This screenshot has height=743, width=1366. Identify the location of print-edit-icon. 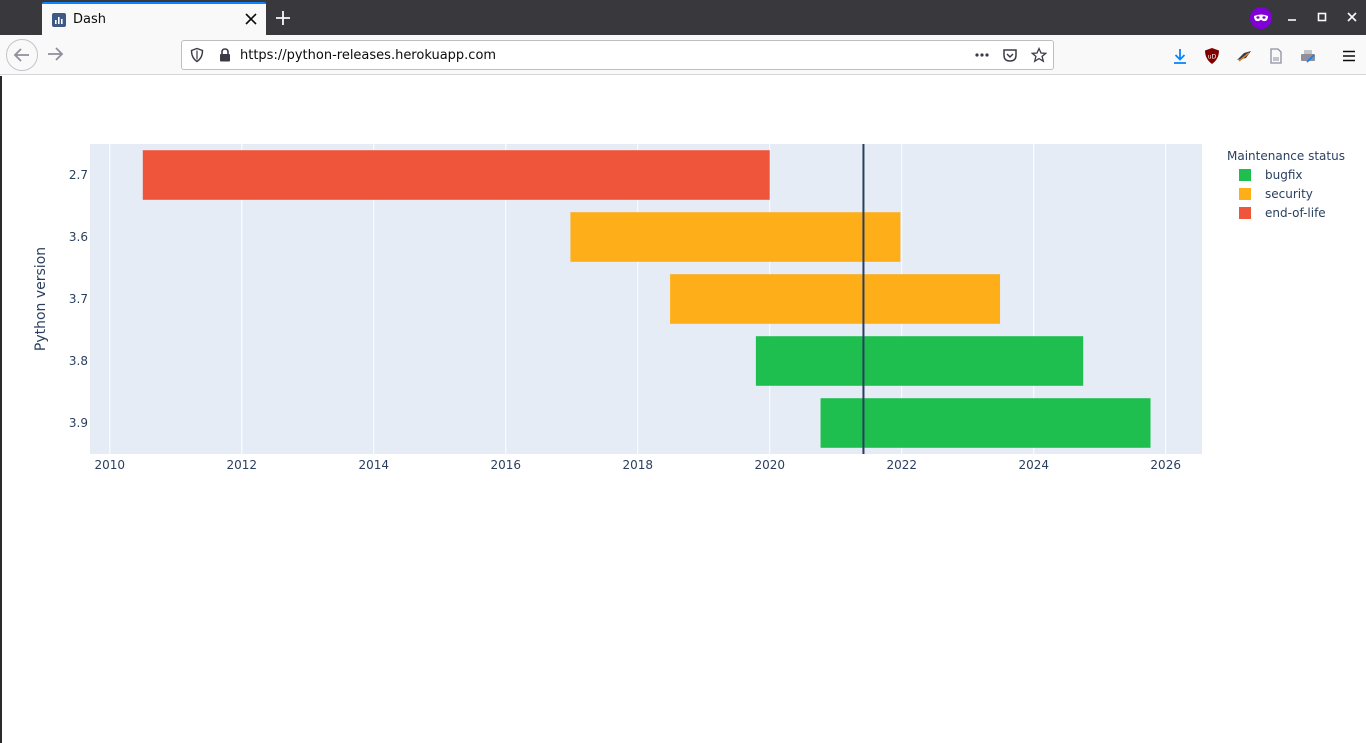
(1308, 56).